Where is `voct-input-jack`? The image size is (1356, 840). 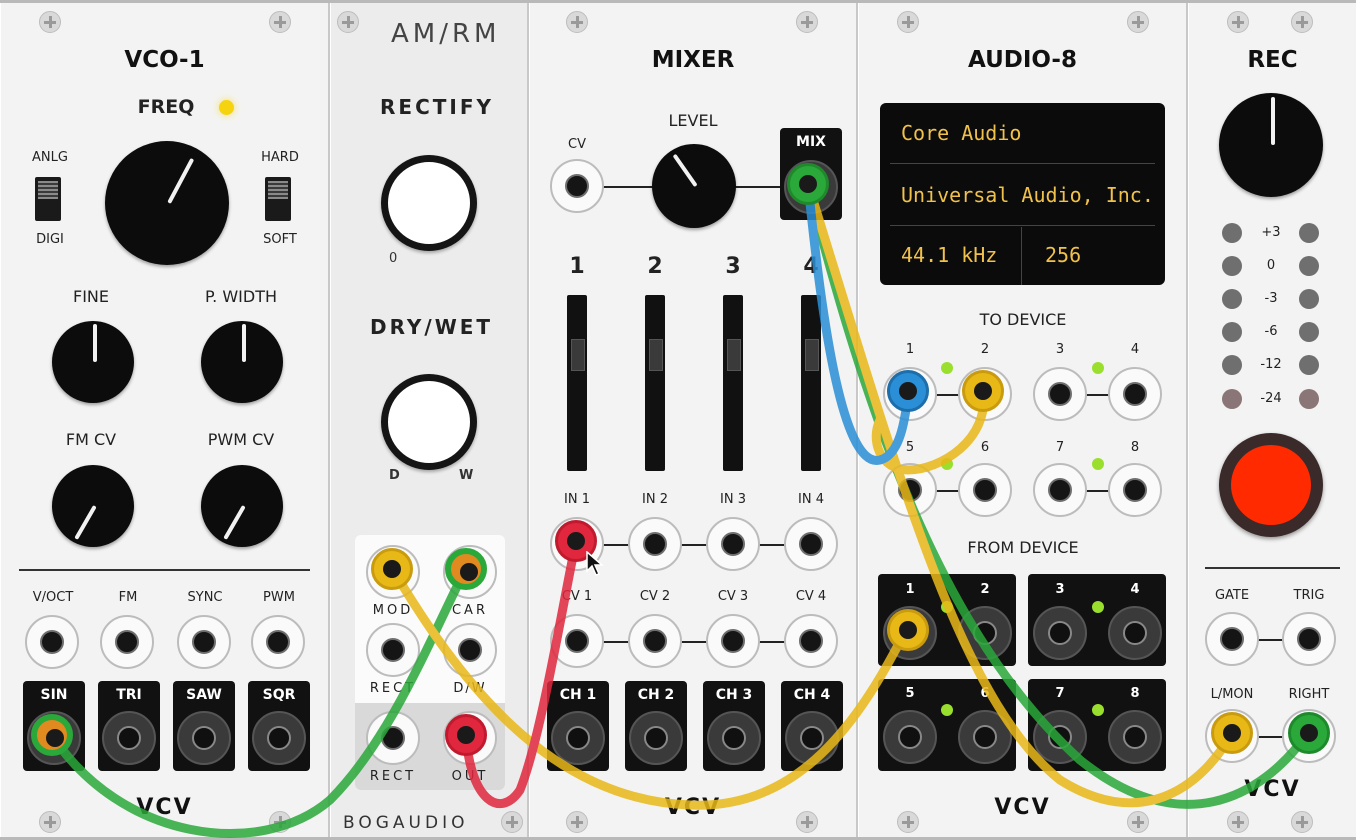 voct-input-jack is located at coordinates (52, 642).